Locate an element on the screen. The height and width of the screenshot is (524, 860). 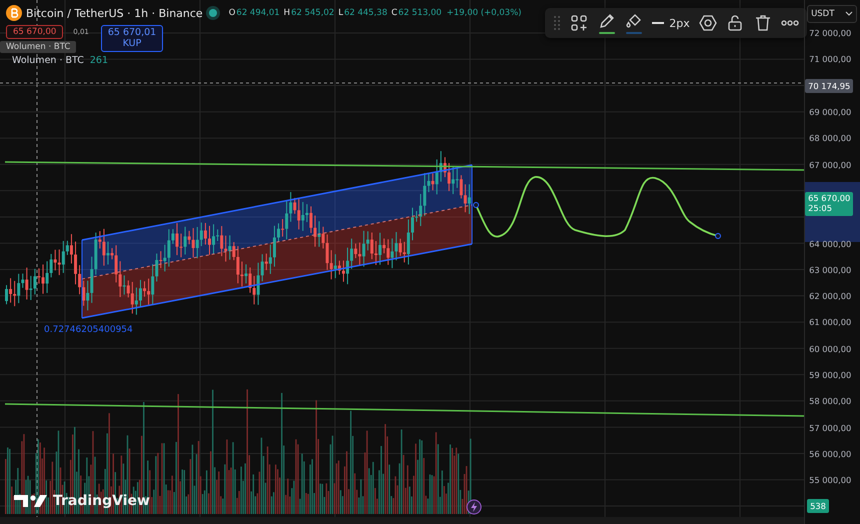
buy-button: 65 670,01 KUP is located at coordinates (132, 38).